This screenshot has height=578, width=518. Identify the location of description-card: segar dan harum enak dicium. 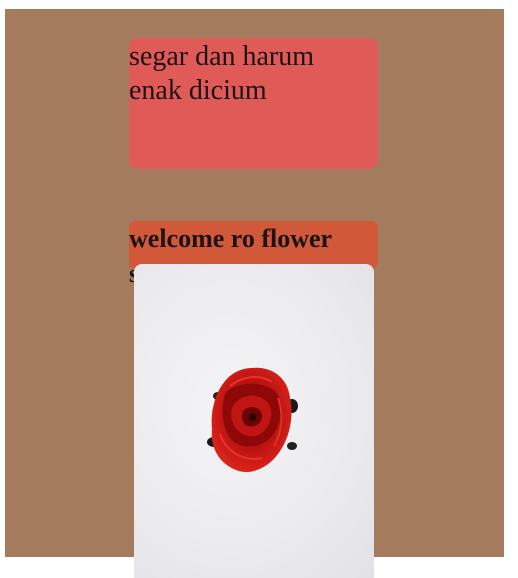
(253, 103).